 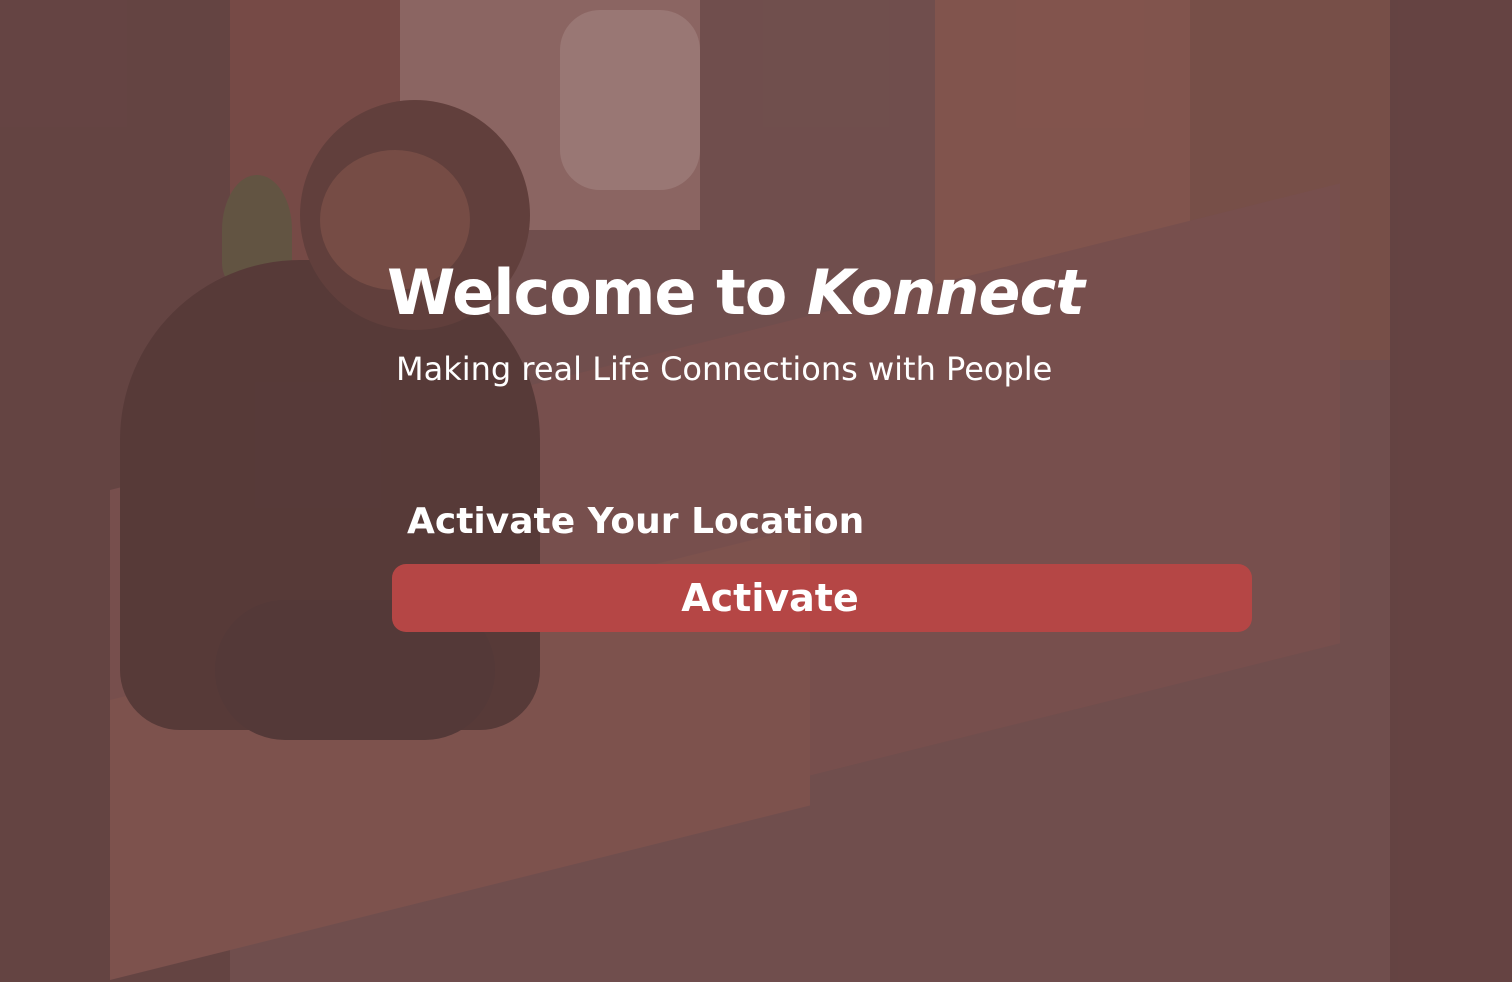 What do you see at coordinates (822, 598) in the screenshot?
I see `activate-button: Activate` at bounding box center [822, 598].